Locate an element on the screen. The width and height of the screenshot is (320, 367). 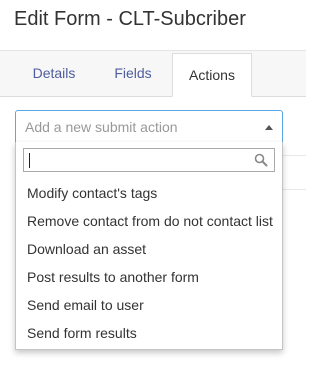
select-placeholder: Add a new submit action is located at coordinates (101, 127).